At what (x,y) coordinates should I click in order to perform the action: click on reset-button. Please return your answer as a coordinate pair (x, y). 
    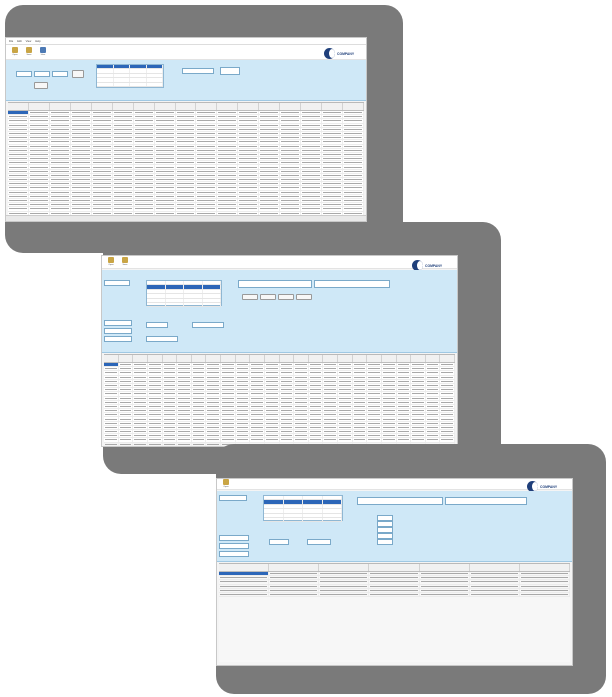
    Looking at the image, I should click on (41, 85).